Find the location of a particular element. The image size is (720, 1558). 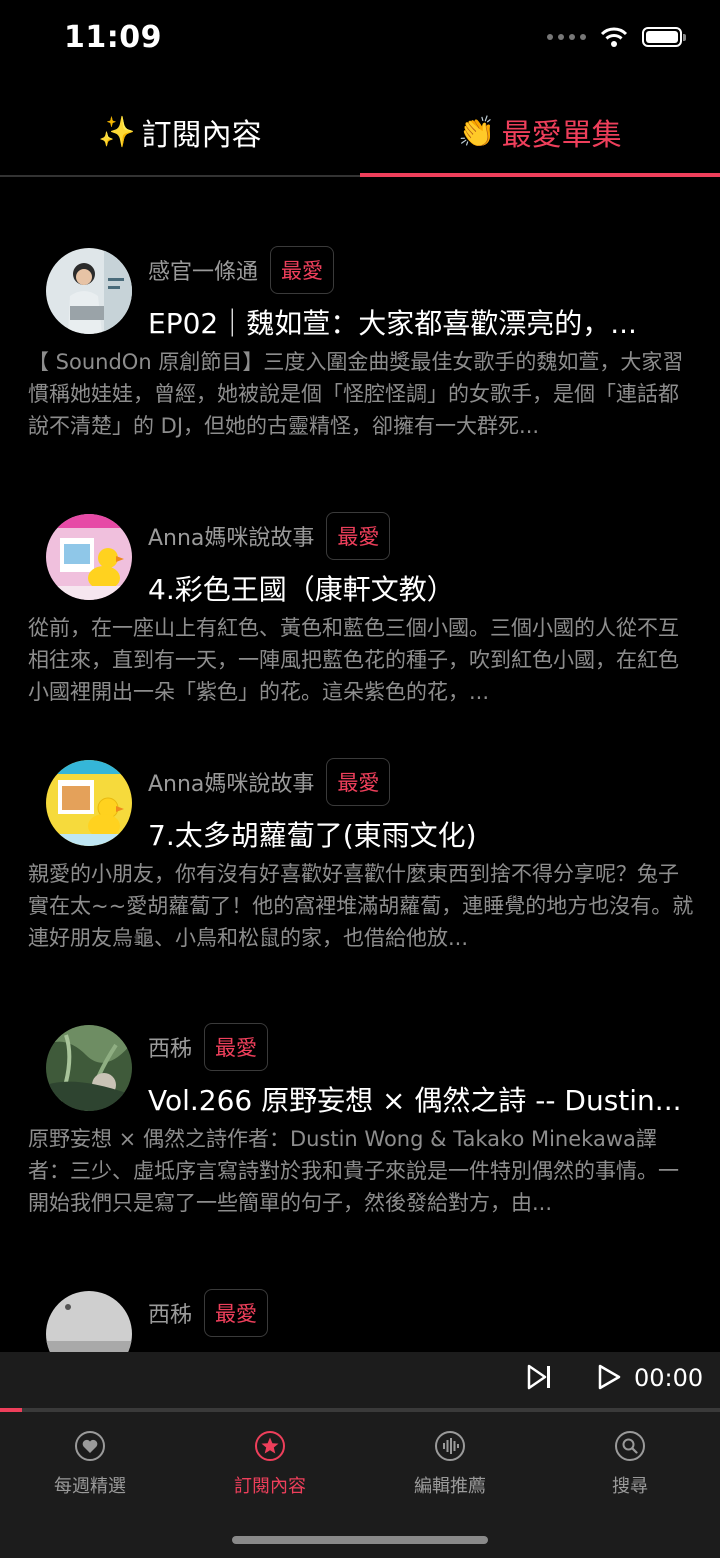

tab-favorites: 👏 最愛單集 is located at coordinates (540, 132).